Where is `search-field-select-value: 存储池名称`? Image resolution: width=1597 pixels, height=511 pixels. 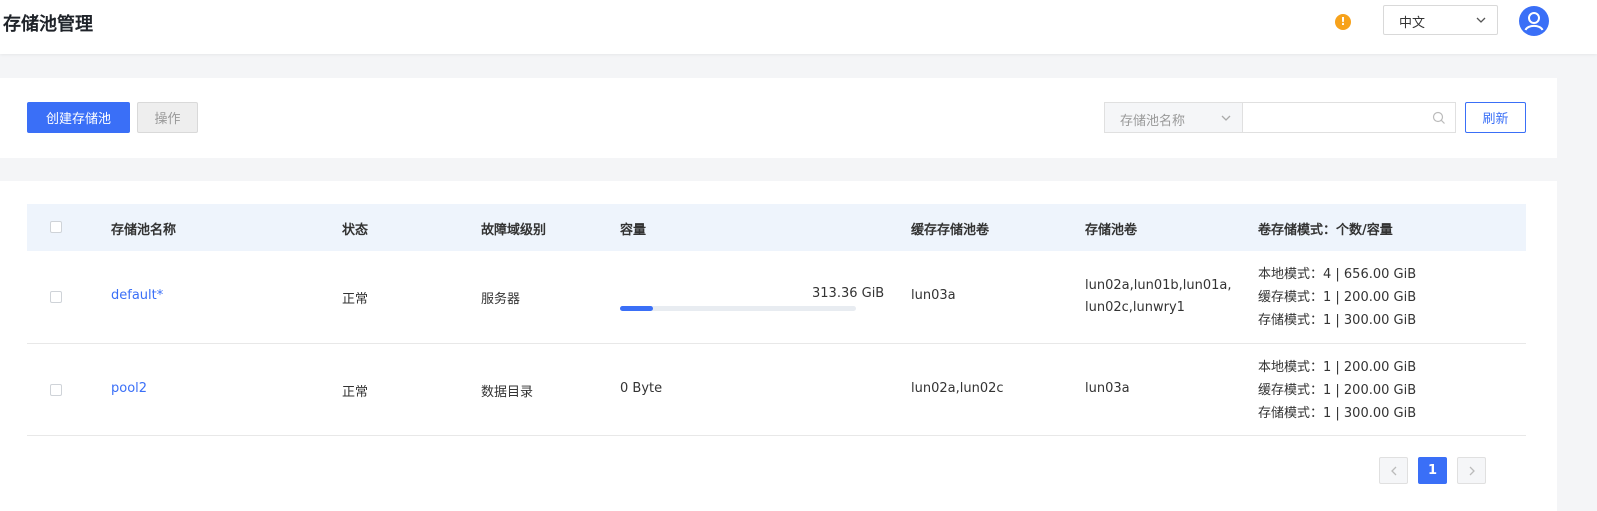
search-field-select-value: 存储池名称 is located at coordinates (1153, 121).